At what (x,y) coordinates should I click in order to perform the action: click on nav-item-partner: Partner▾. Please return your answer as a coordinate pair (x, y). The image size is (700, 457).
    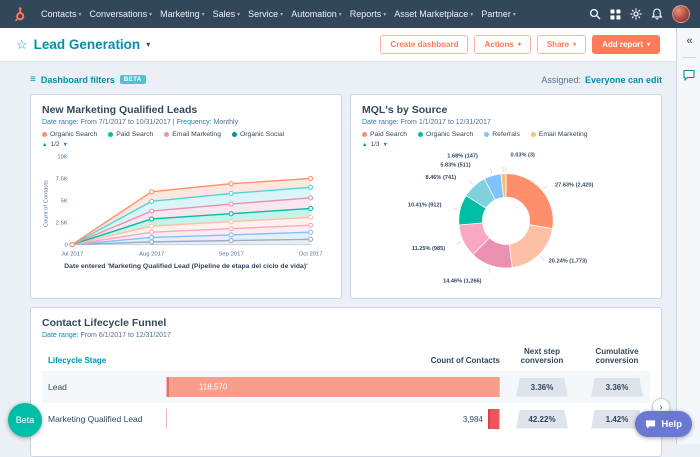
    Looking at the image, I should click on (498, 14).